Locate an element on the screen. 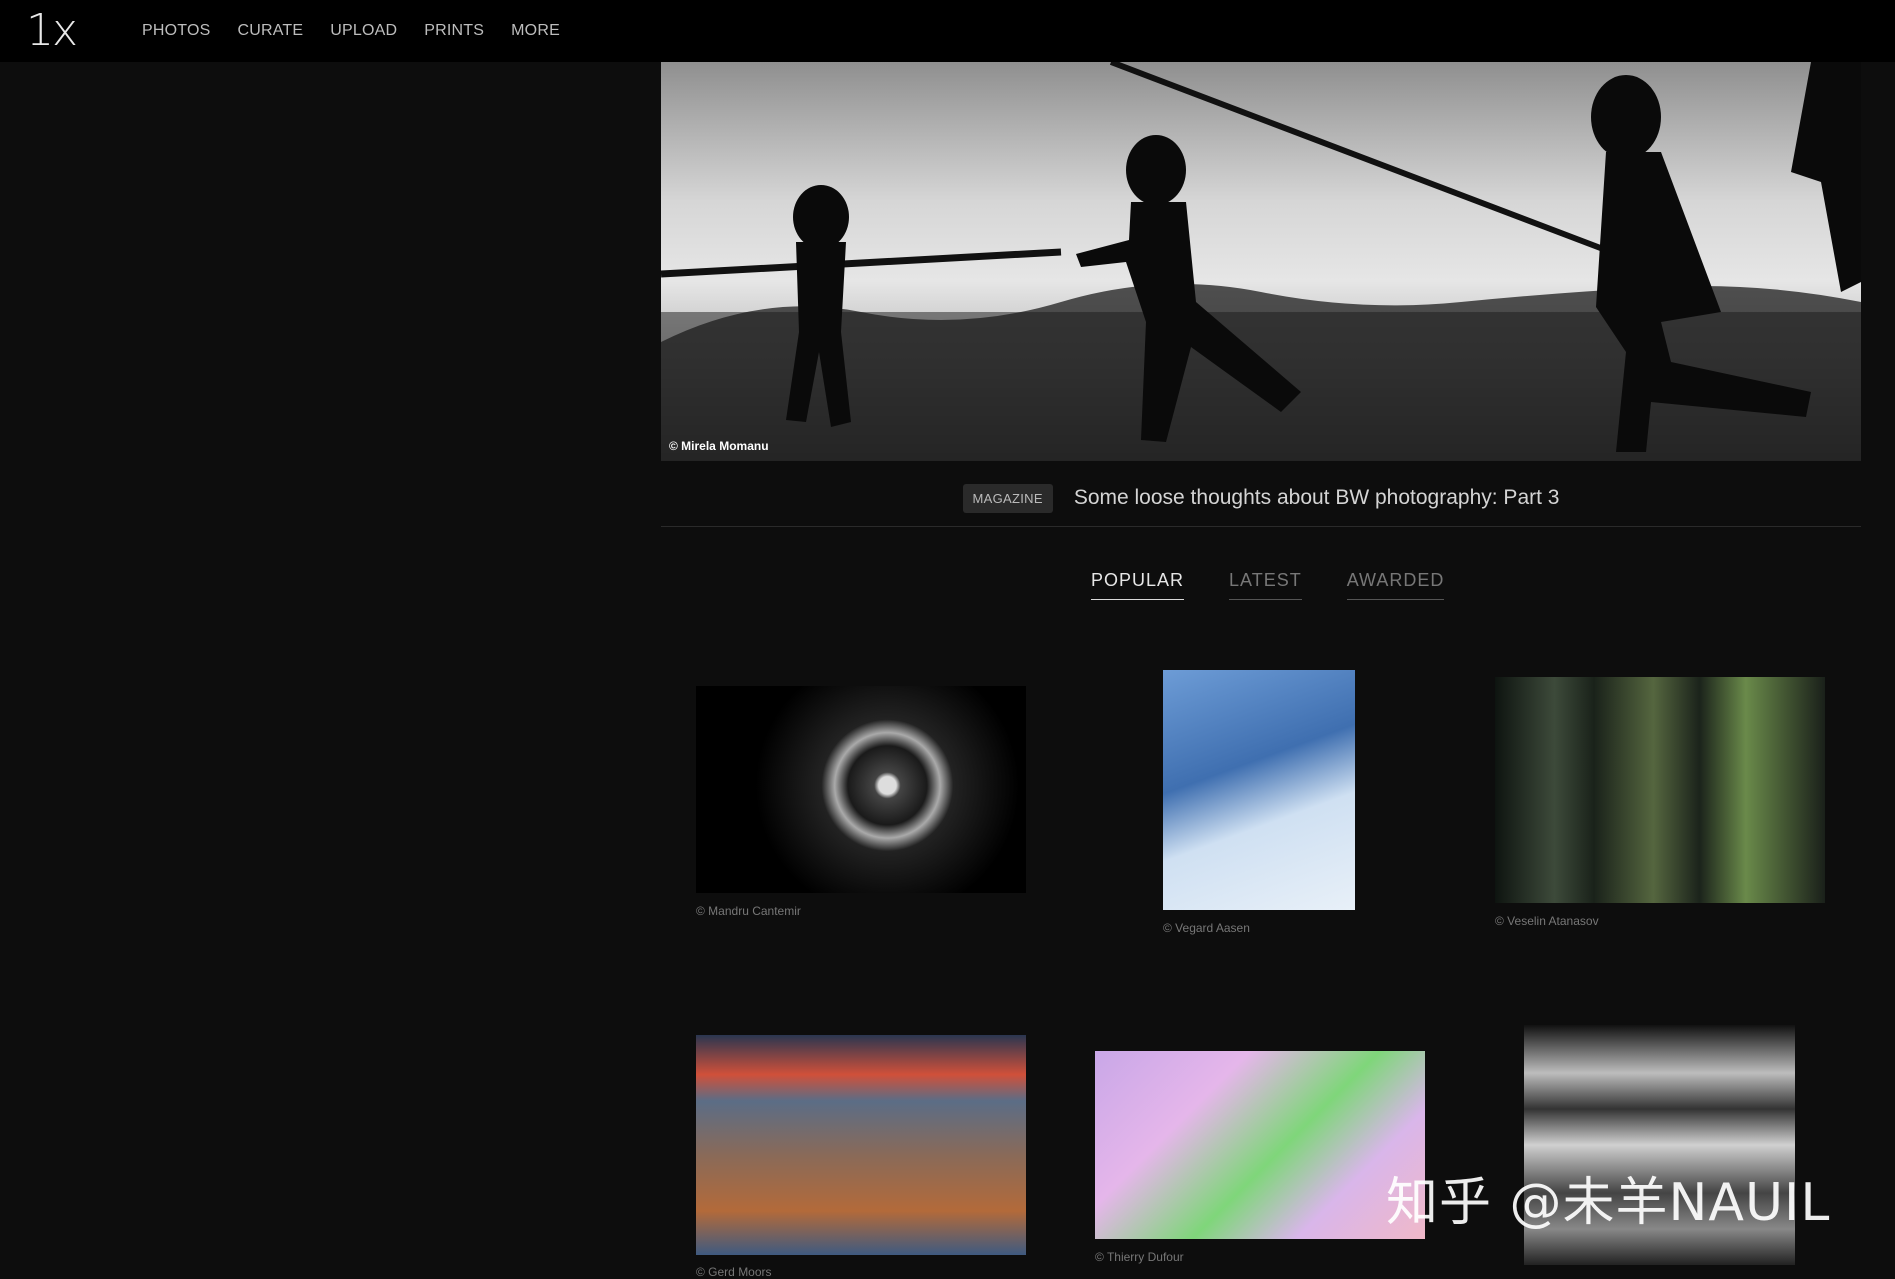 The image size is (1895, 1279). nav-upload: UPLOAD is located at coordinates (363, 31).